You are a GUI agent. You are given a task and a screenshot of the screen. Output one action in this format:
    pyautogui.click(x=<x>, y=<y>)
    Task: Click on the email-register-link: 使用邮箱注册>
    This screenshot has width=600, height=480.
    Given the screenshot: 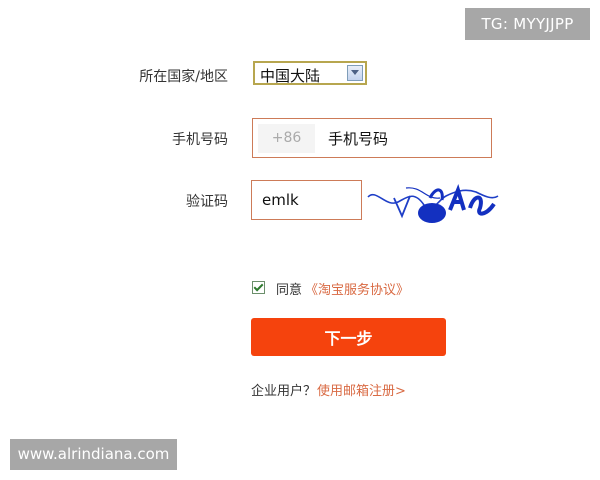 What is the action you would take?
    pyautogui.click(x=361, y=389)
    